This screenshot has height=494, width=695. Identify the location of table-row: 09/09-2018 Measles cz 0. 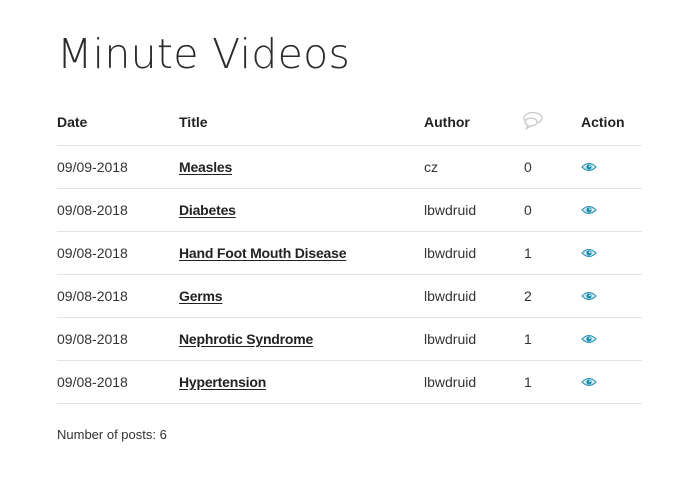
(349, 167).